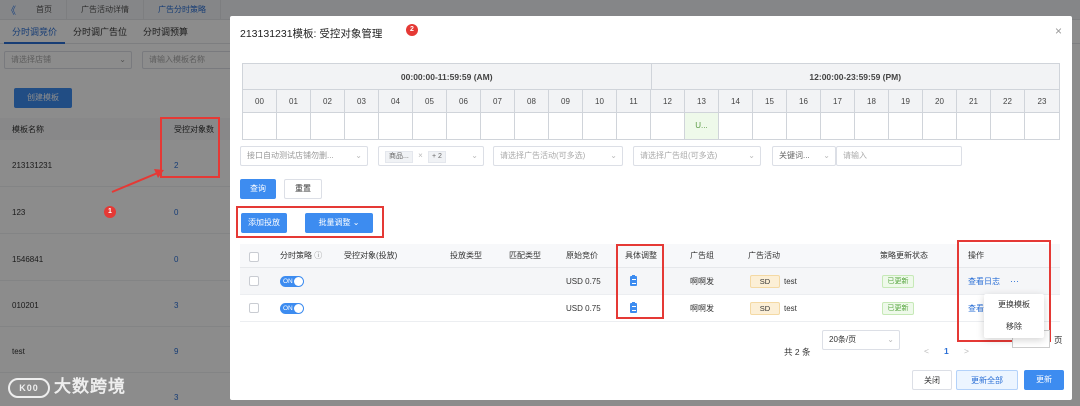 The width and height of the screenshot is (1080, 406). What do you see at coordinates (430, 101) in the screenshot?
I see `hour-label: 05` at bounding box center [430, 101].